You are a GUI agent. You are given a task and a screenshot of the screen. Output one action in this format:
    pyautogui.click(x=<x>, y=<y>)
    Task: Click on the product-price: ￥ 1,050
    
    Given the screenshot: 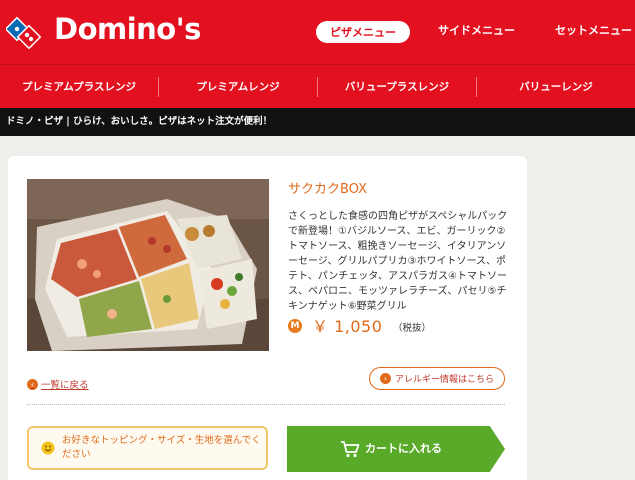 What is the action you would take?
    pyautogui.click(x=347, y=326)
    